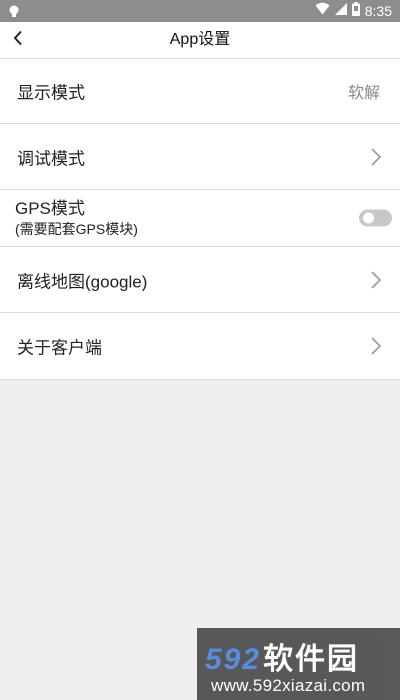 The image size is (400, 700). Describe the element at coordinates (51, 93) in the screenshot. I see `display-mode-label: 显示模式` at that location.